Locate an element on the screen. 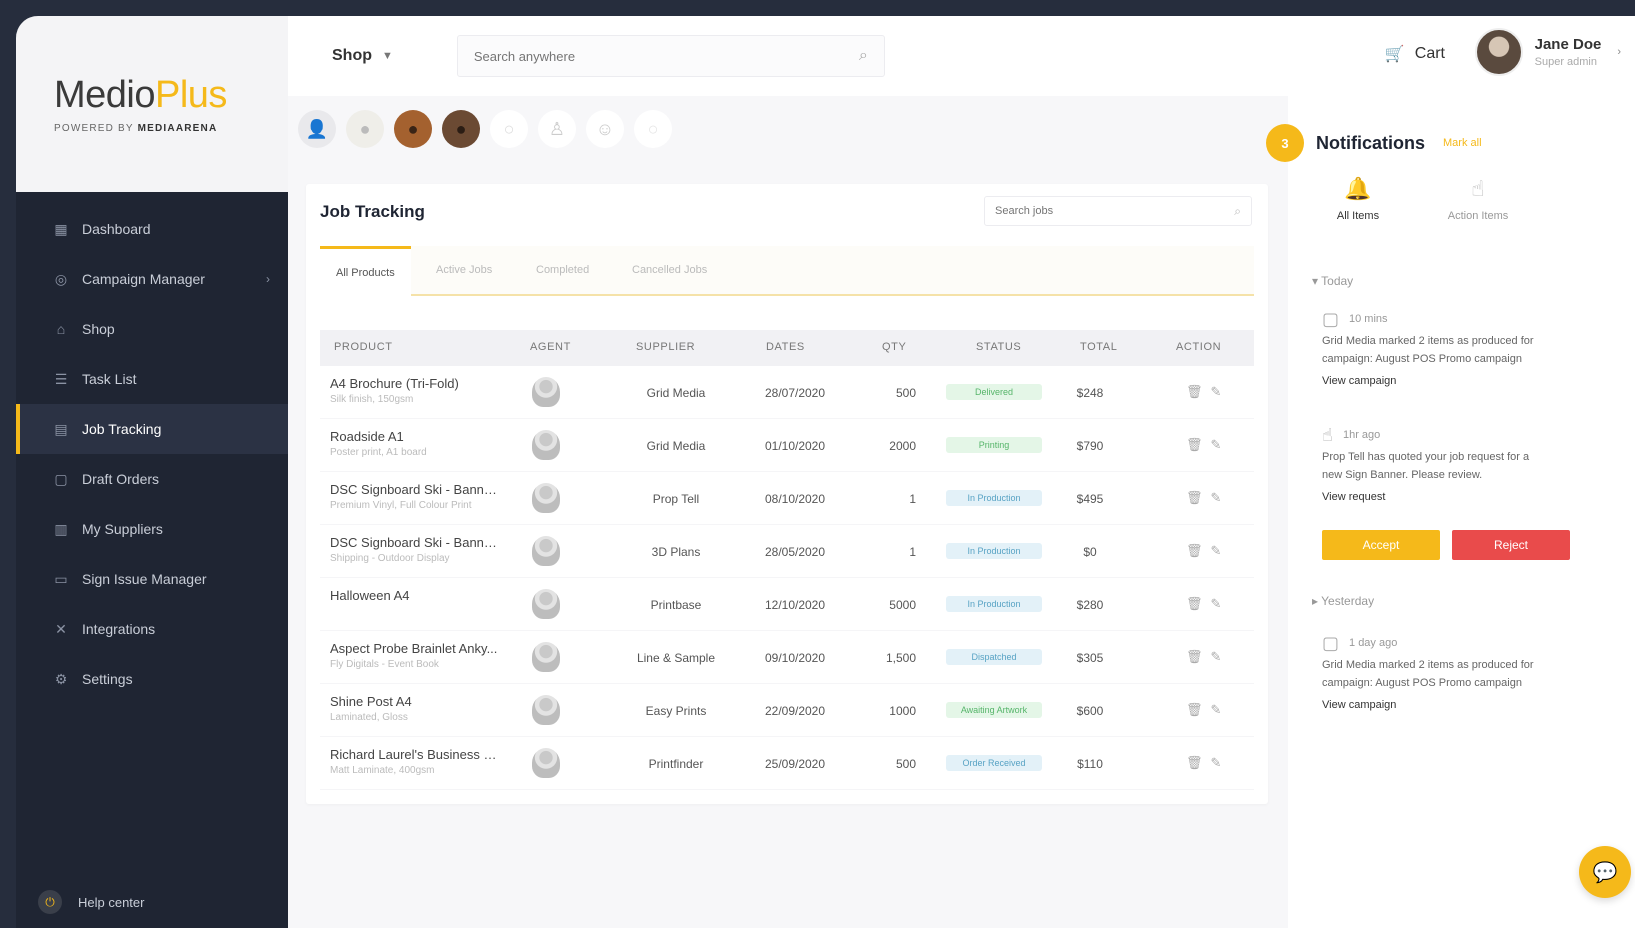  column-header: Agent is located at coordinates (550, 347).